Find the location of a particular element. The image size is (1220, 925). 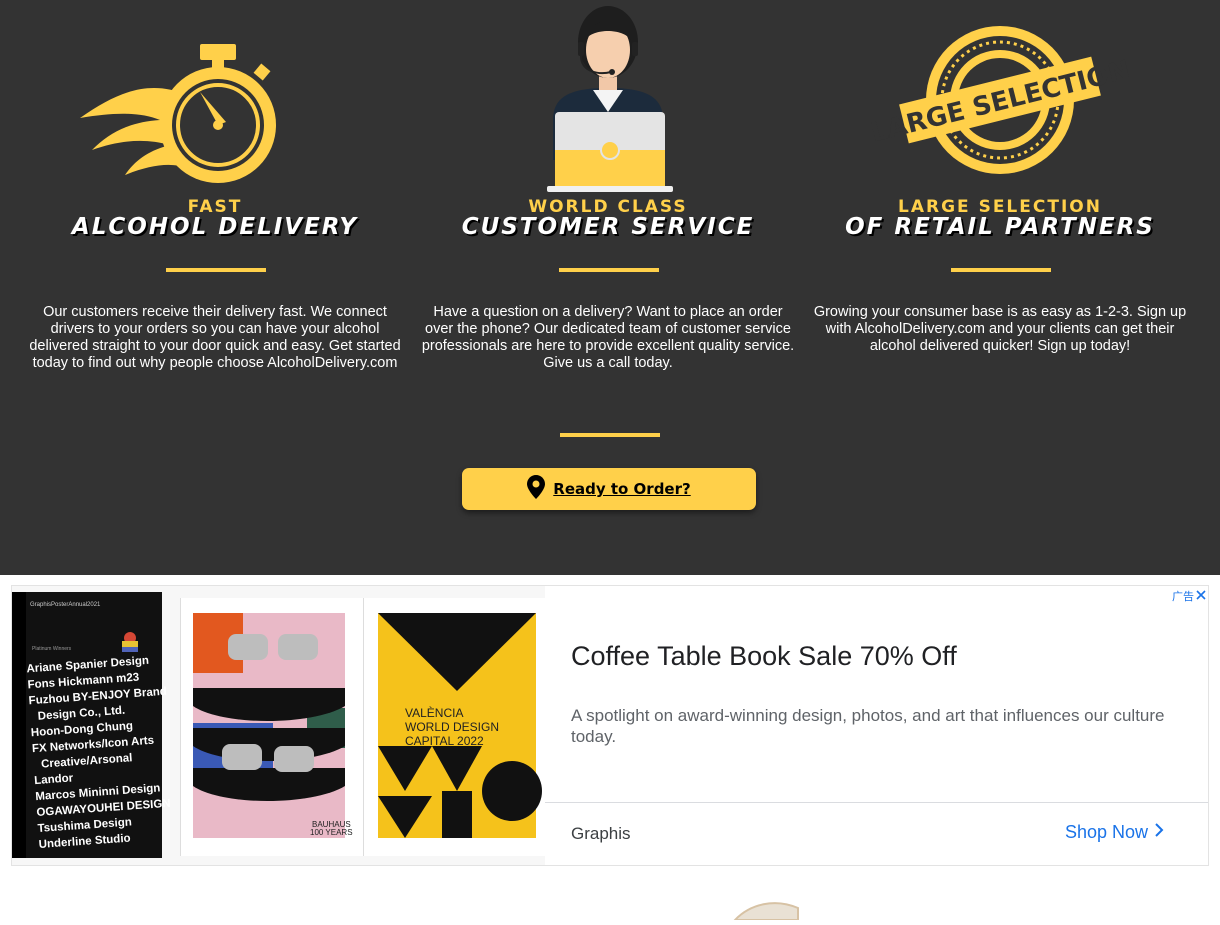

poster-left-caption: BAUHAUS 100 YEARS is located at coordinates (331, 828).